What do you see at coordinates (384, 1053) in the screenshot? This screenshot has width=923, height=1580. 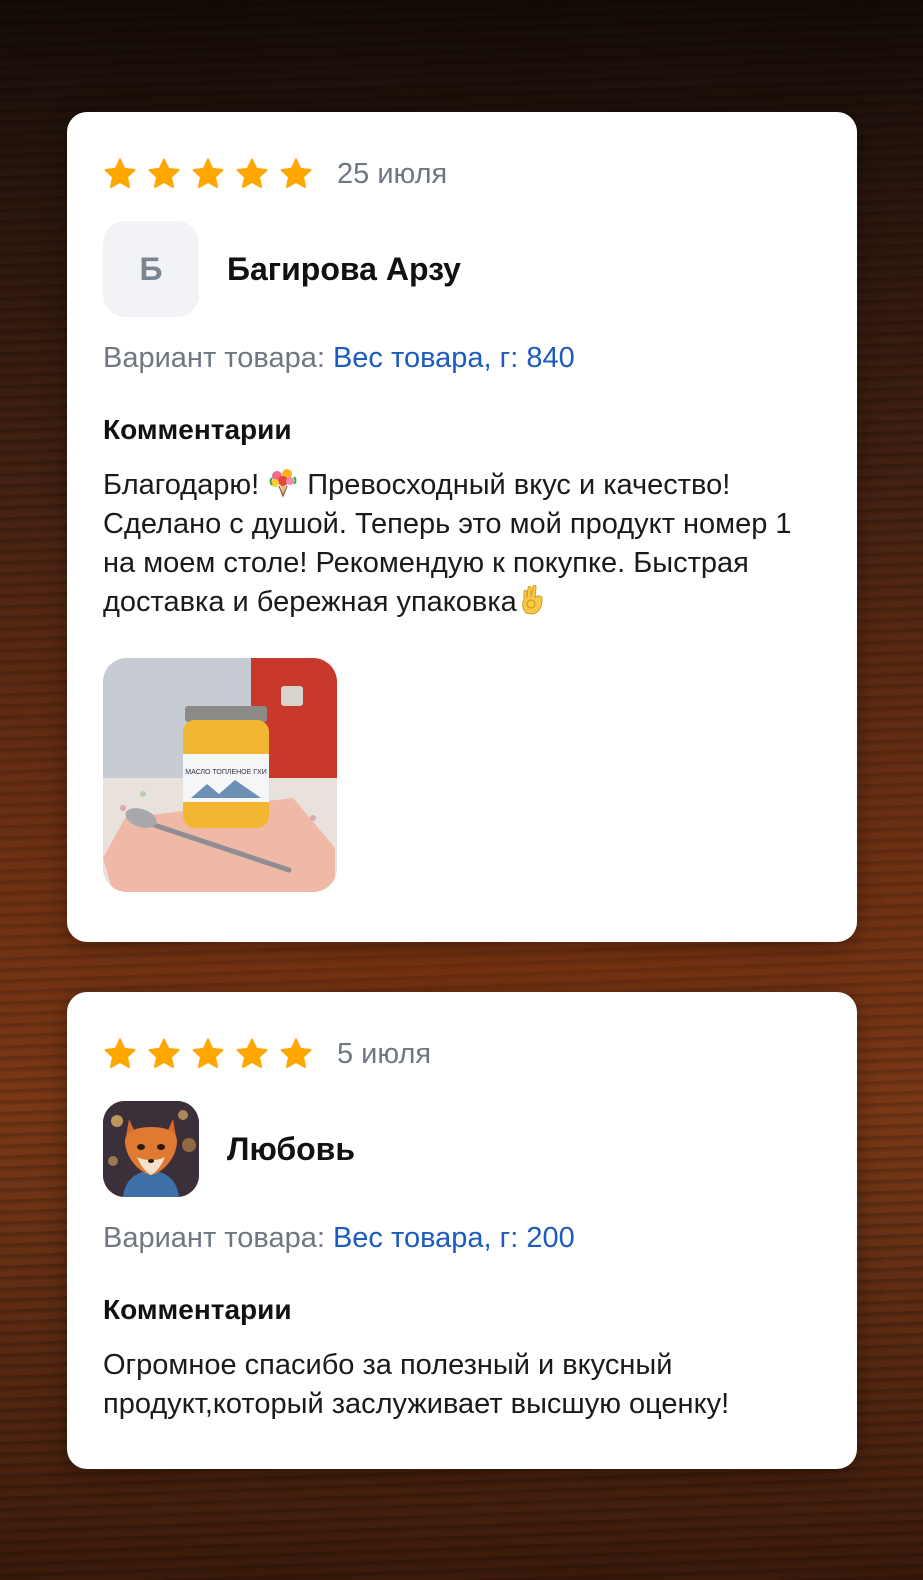 I see `review-date: 5 июля` at bounding box center [384, 1053].